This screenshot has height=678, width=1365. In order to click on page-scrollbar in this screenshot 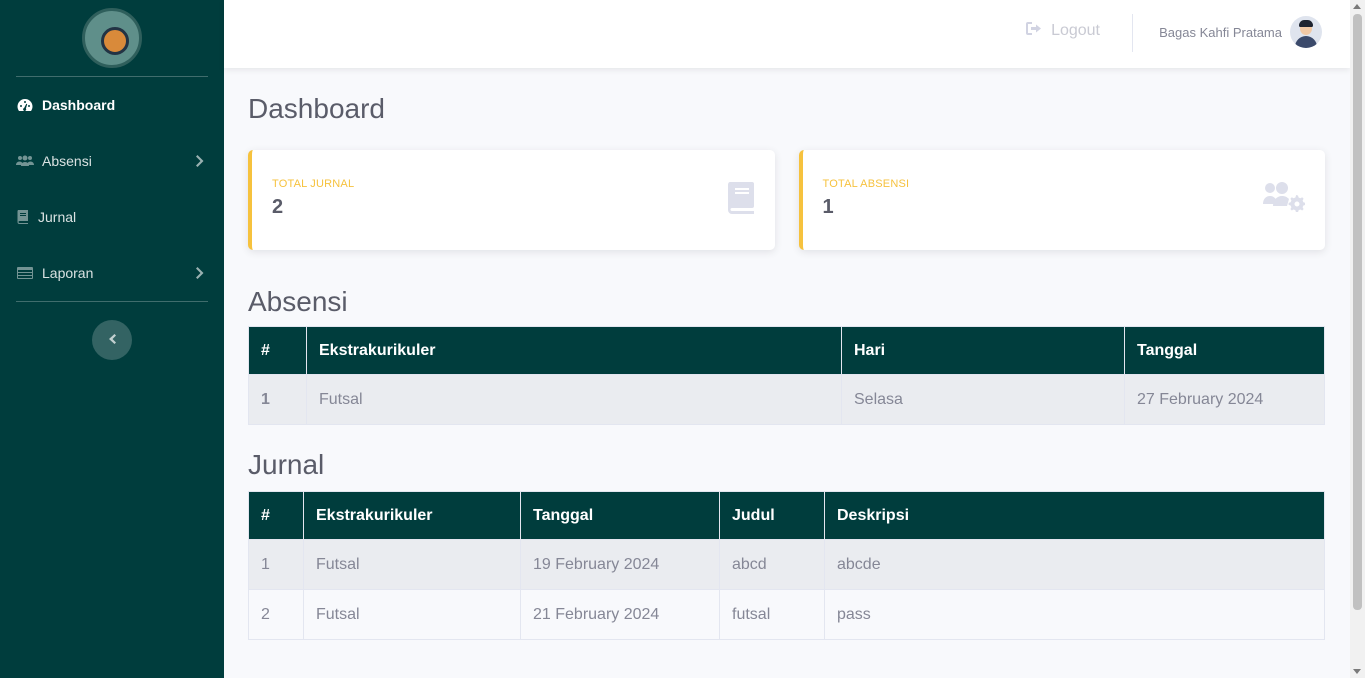, I will do `click(1357, 339)`.